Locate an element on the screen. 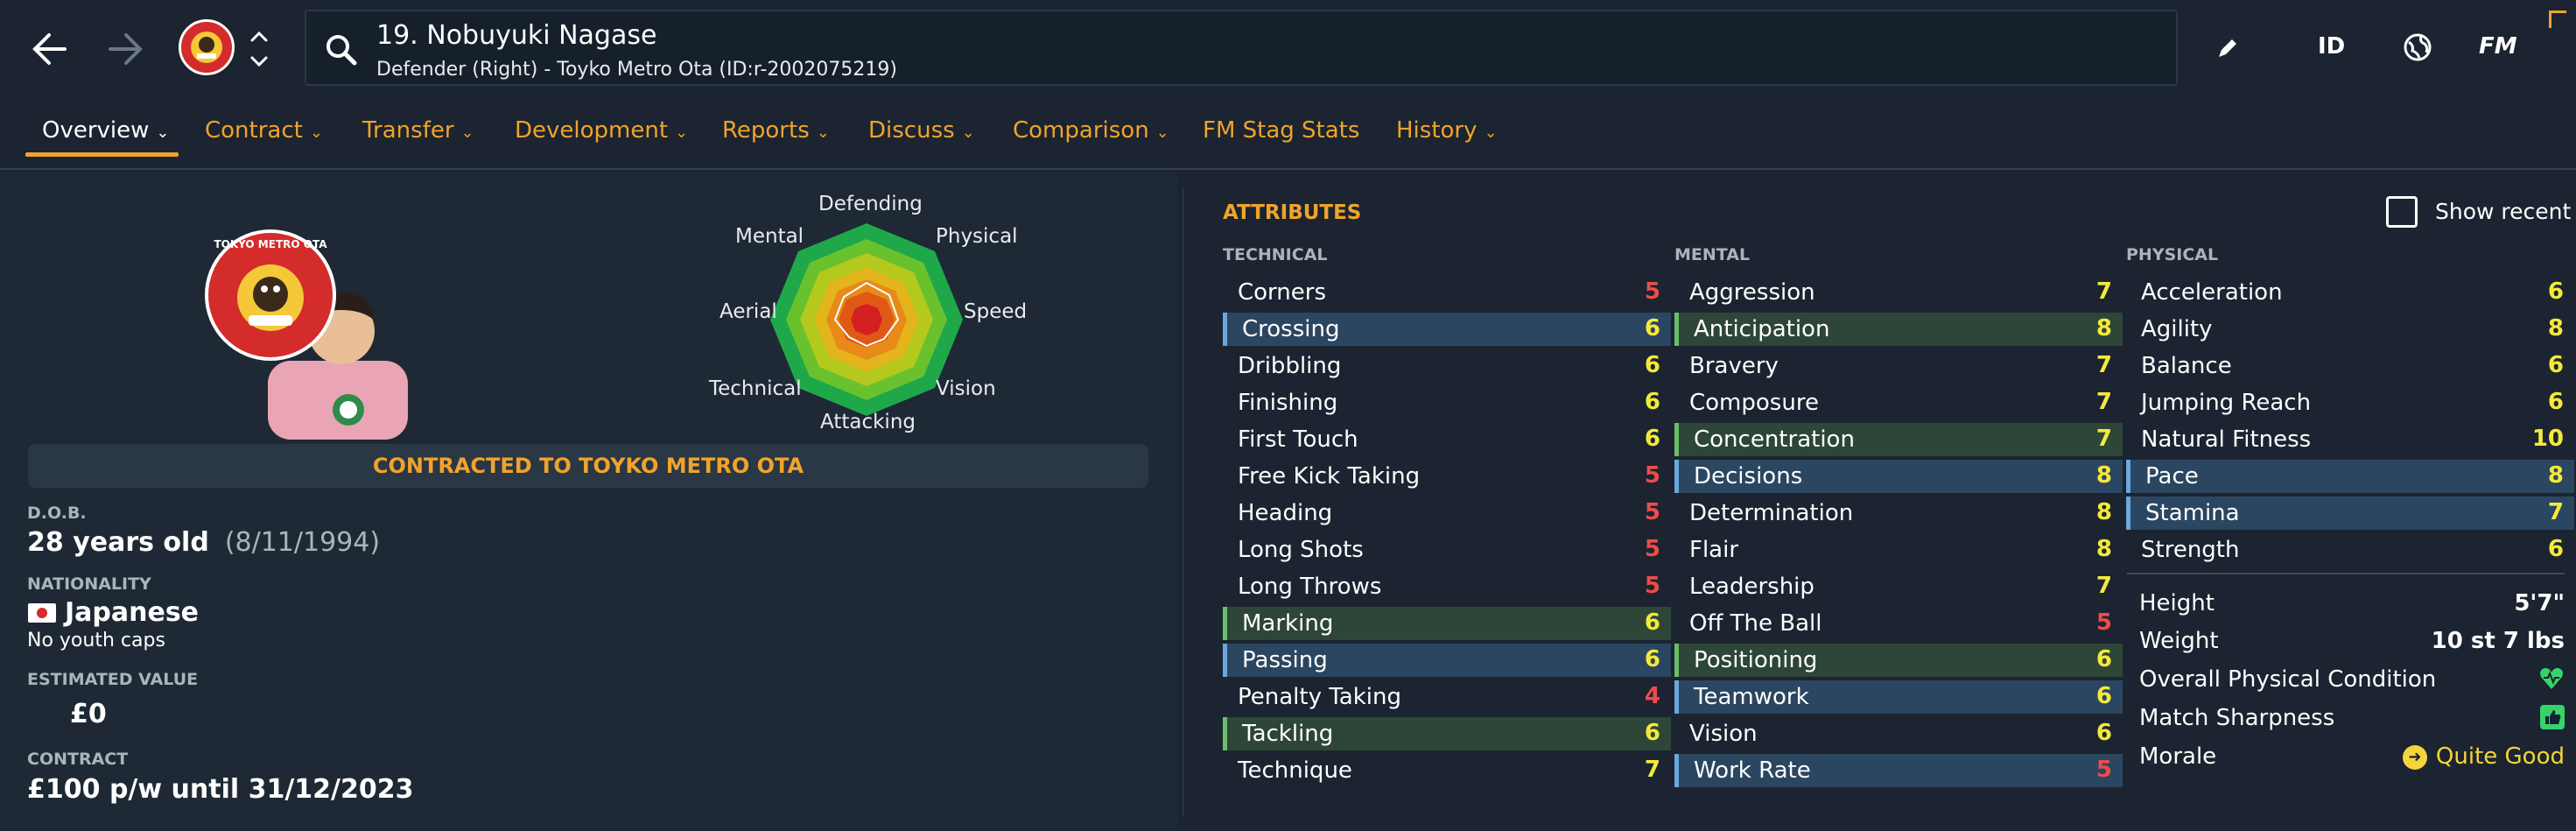 The width and height of the screenshot is (2576, 831). attr-name: Pace is located at coordinates (2172, 476).